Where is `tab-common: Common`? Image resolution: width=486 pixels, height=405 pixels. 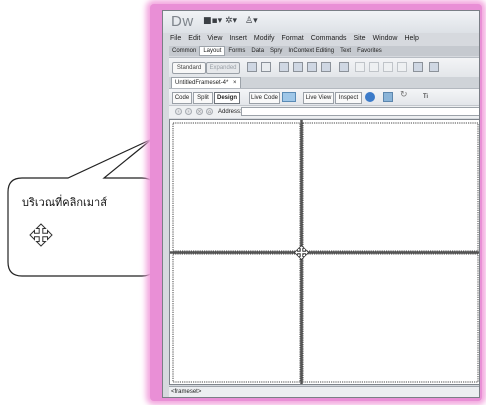 tab-common: Common is located at coordinates (184, 51).